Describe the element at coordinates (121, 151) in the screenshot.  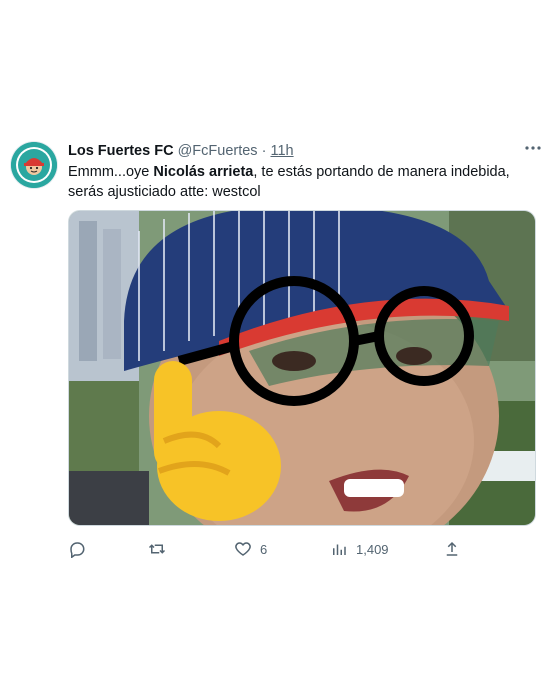
I see `display-name: Los Fuertes FC` at that location.